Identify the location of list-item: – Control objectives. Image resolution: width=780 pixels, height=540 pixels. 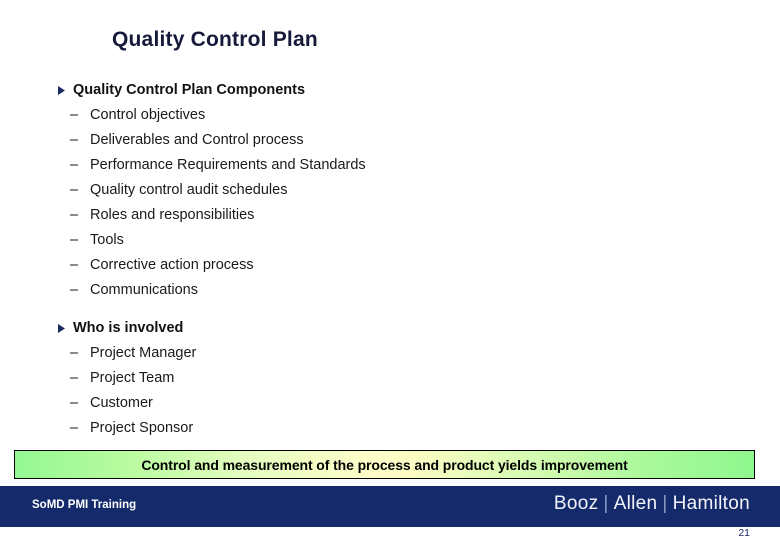
(390, 115).